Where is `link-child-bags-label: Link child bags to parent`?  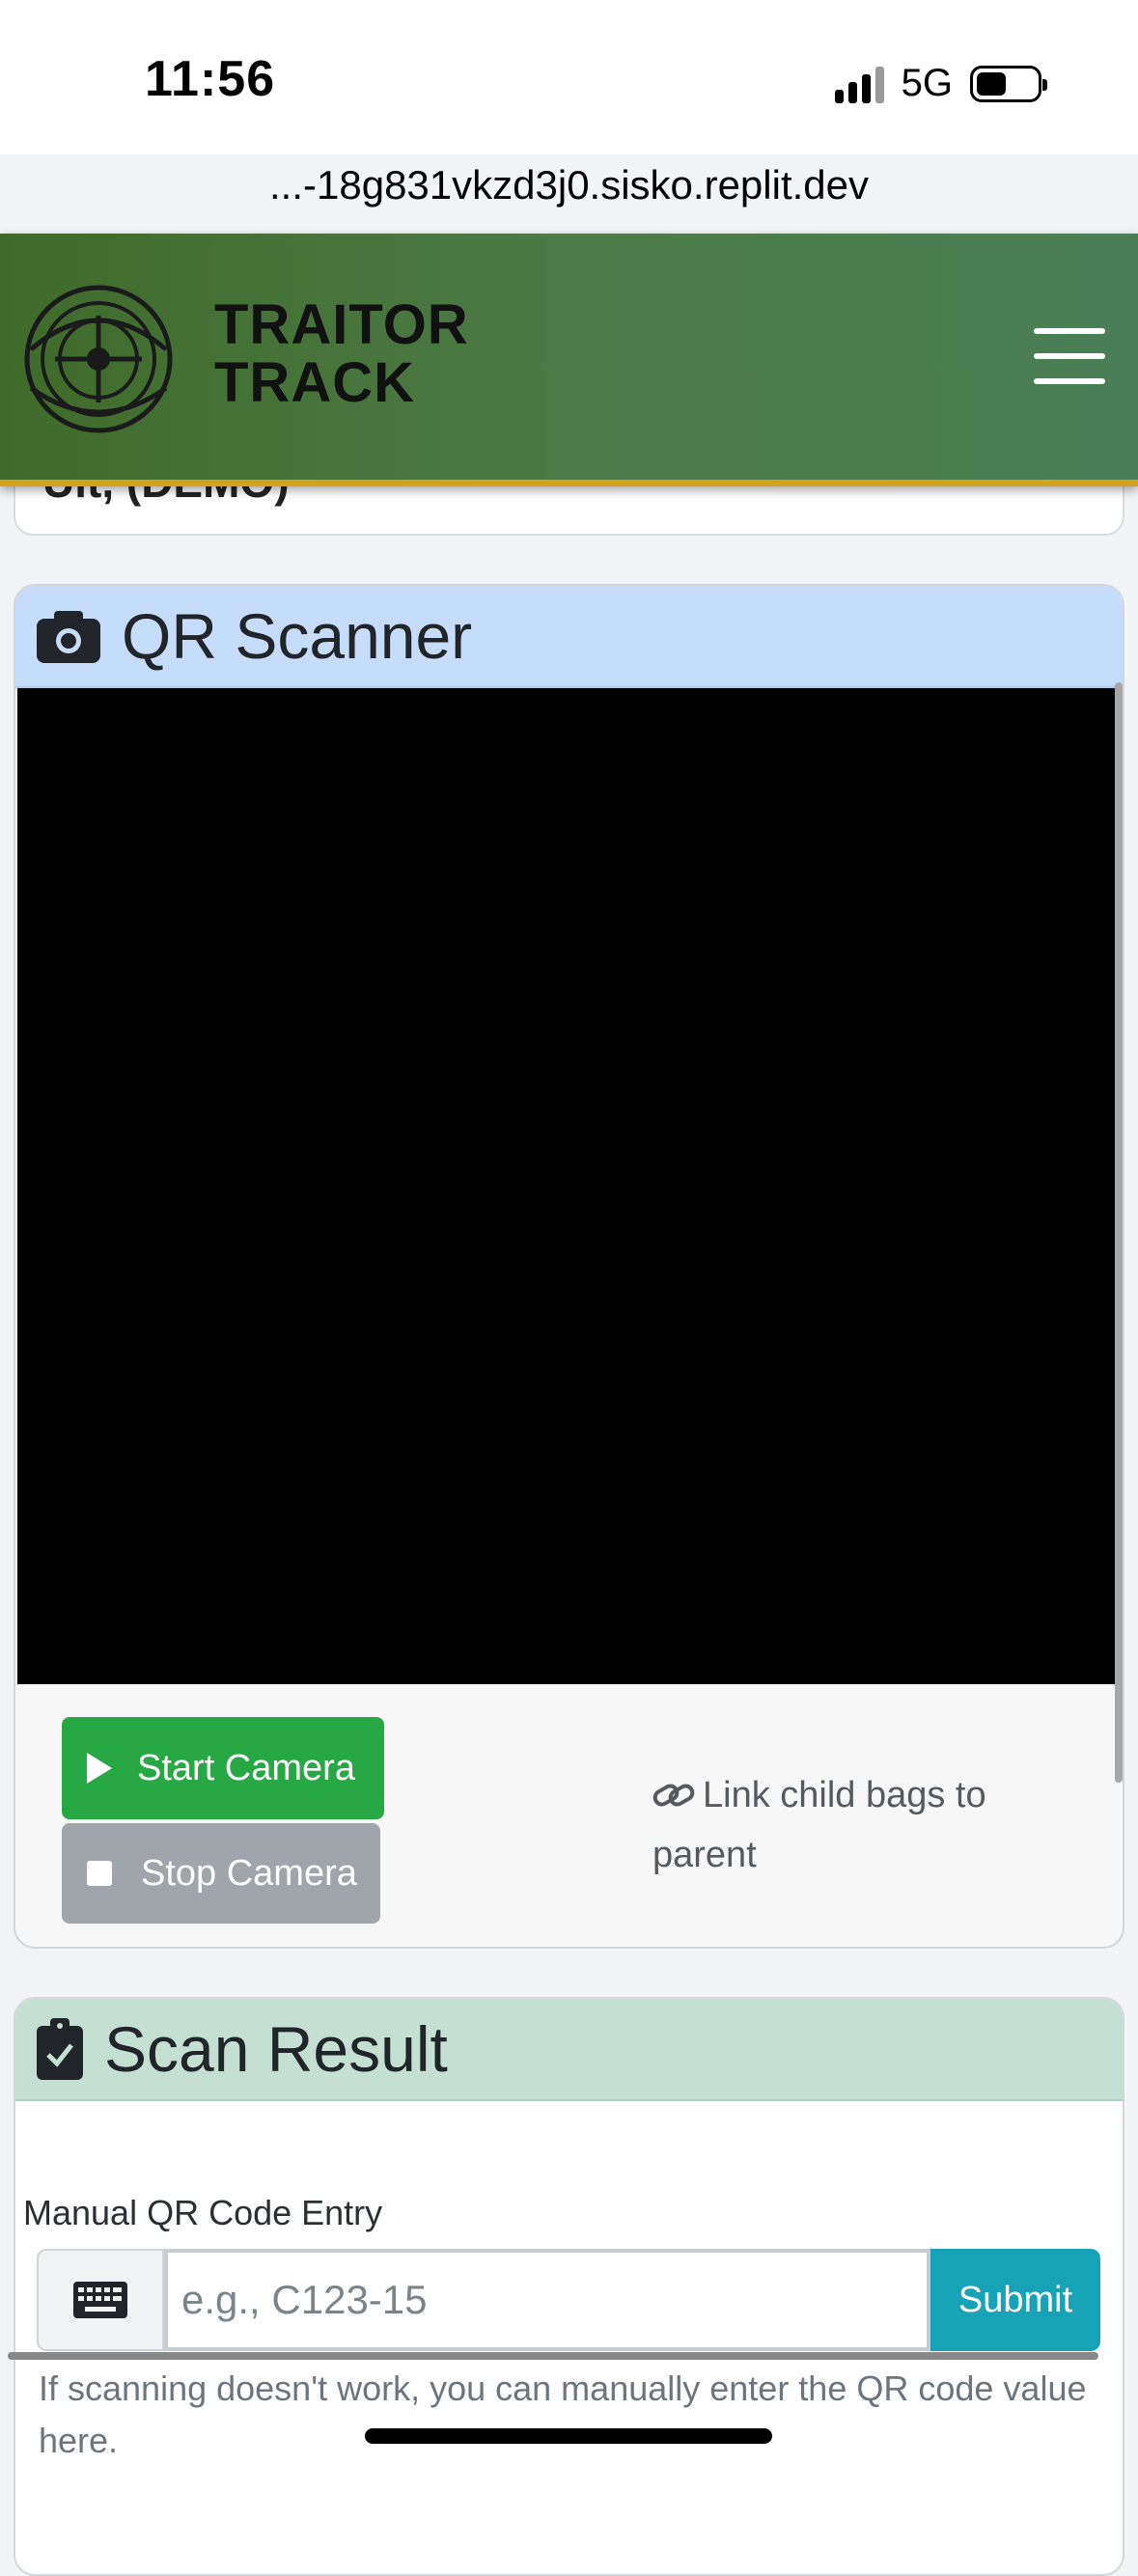 link-child-bags-label: Link child bags to parent is located at coordinates (819, 1825).